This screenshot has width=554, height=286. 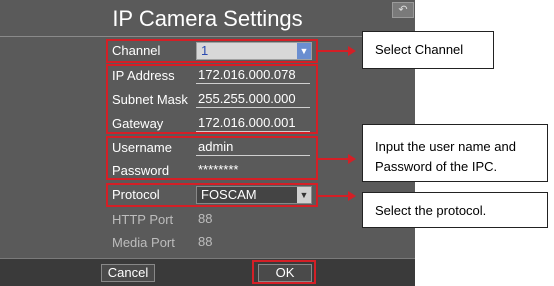 What do you see at coordinates (403, 10) in the screenshot?
I see `return-arrow-icon: ↶` at bounding box center [403, 10].